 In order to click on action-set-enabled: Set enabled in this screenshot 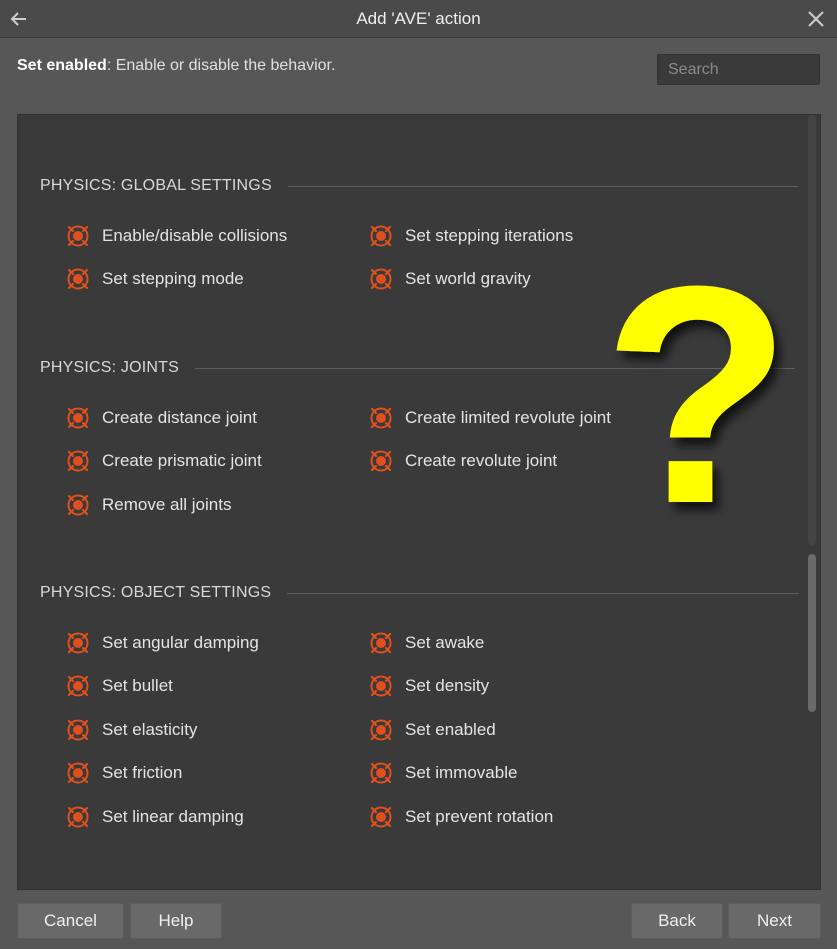, I will do `click(432, 730)`.